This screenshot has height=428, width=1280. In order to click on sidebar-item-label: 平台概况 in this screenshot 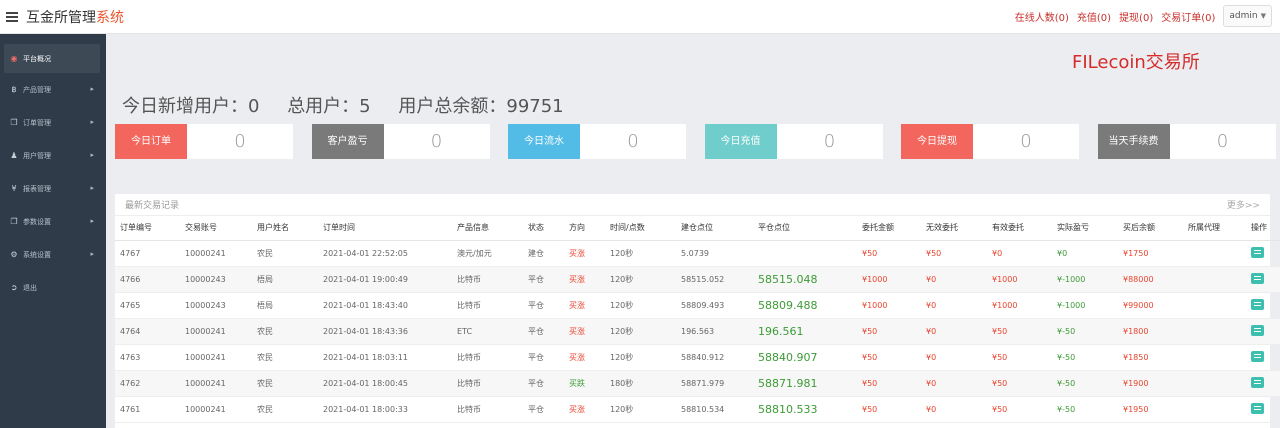, I will do `click(37, 58)`.